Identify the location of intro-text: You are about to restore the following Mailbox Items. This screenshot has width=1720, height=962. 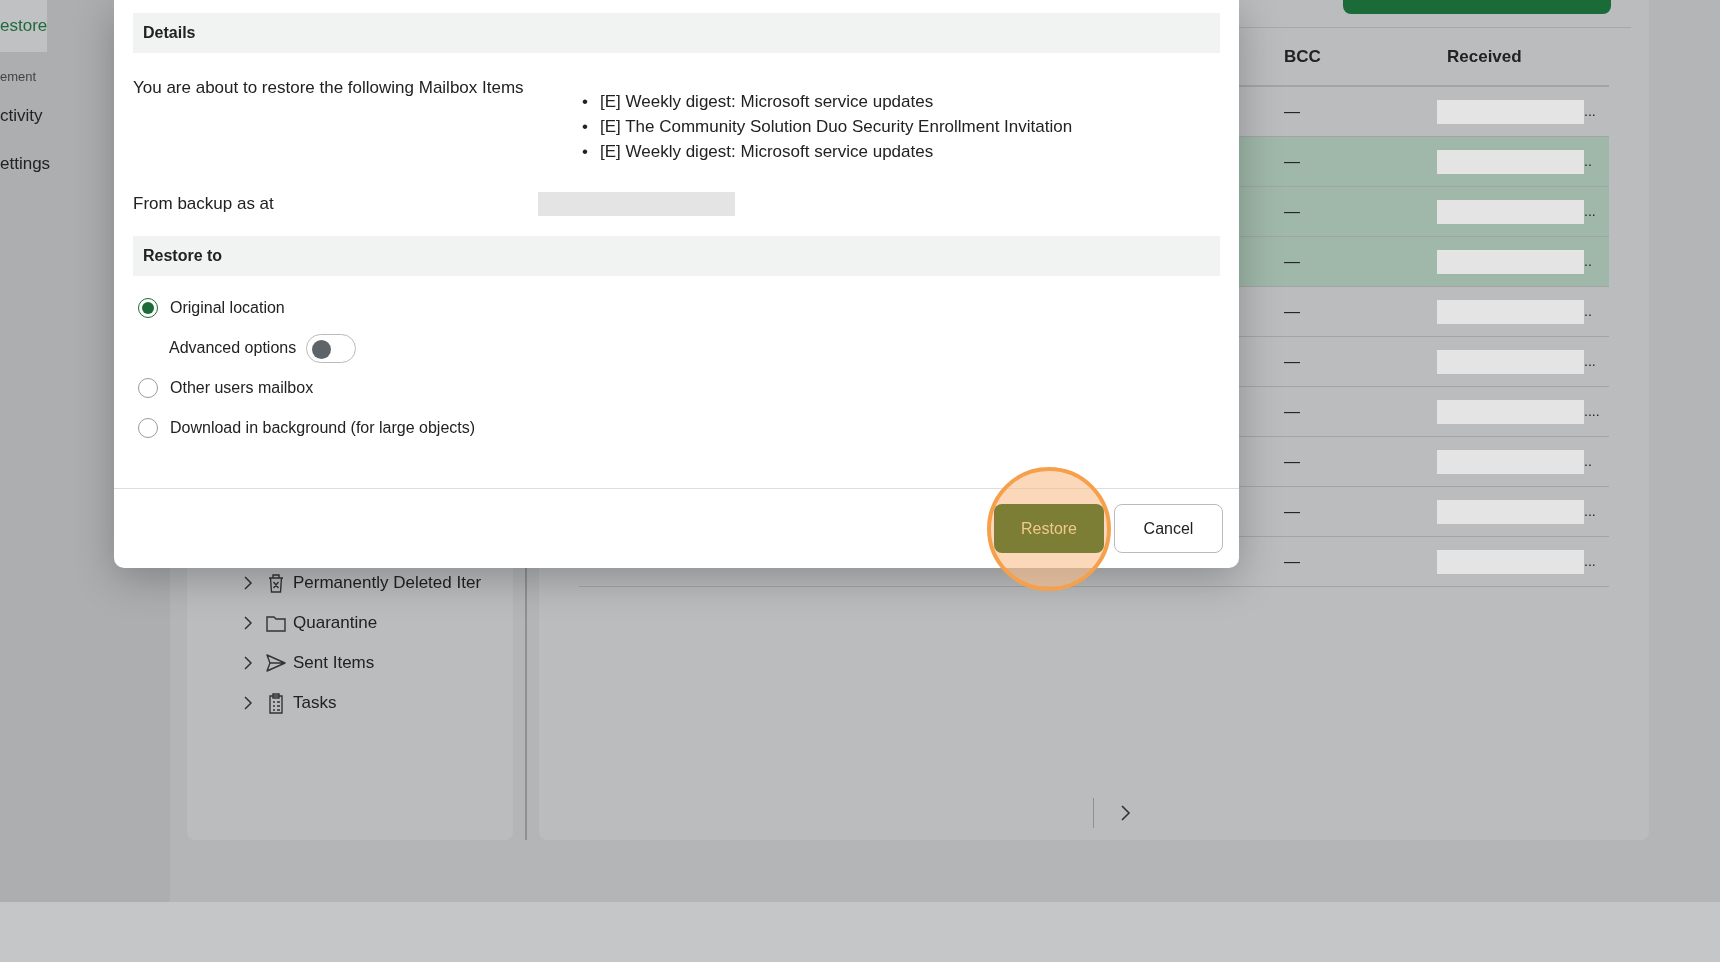
(329, 88).